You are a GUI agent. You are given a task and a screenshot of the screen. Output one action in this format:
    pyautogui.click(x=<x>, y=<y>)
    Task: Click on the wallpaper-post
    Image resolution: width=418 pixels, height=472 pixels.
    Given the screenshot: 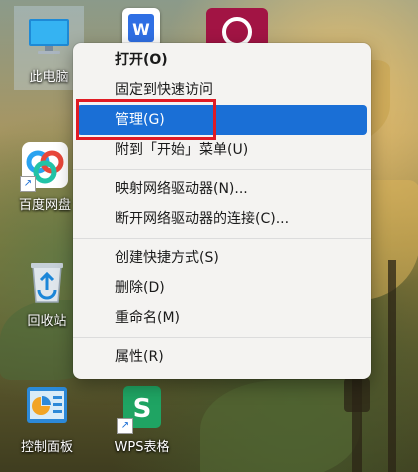 What is the action you would take?
    pyautogui.click(x=392, y=366)
    